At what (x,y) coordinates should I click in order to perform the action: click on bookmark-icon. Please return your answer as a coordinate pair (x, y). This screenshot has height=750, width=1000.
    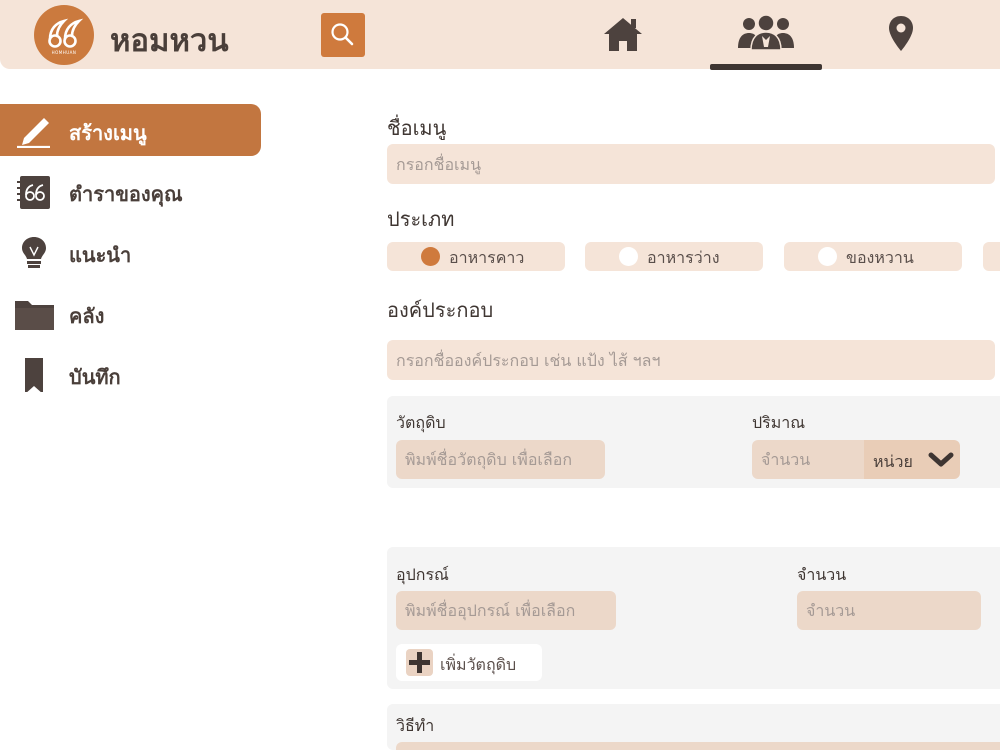
    Looking at the image, I should click on (34, 375).